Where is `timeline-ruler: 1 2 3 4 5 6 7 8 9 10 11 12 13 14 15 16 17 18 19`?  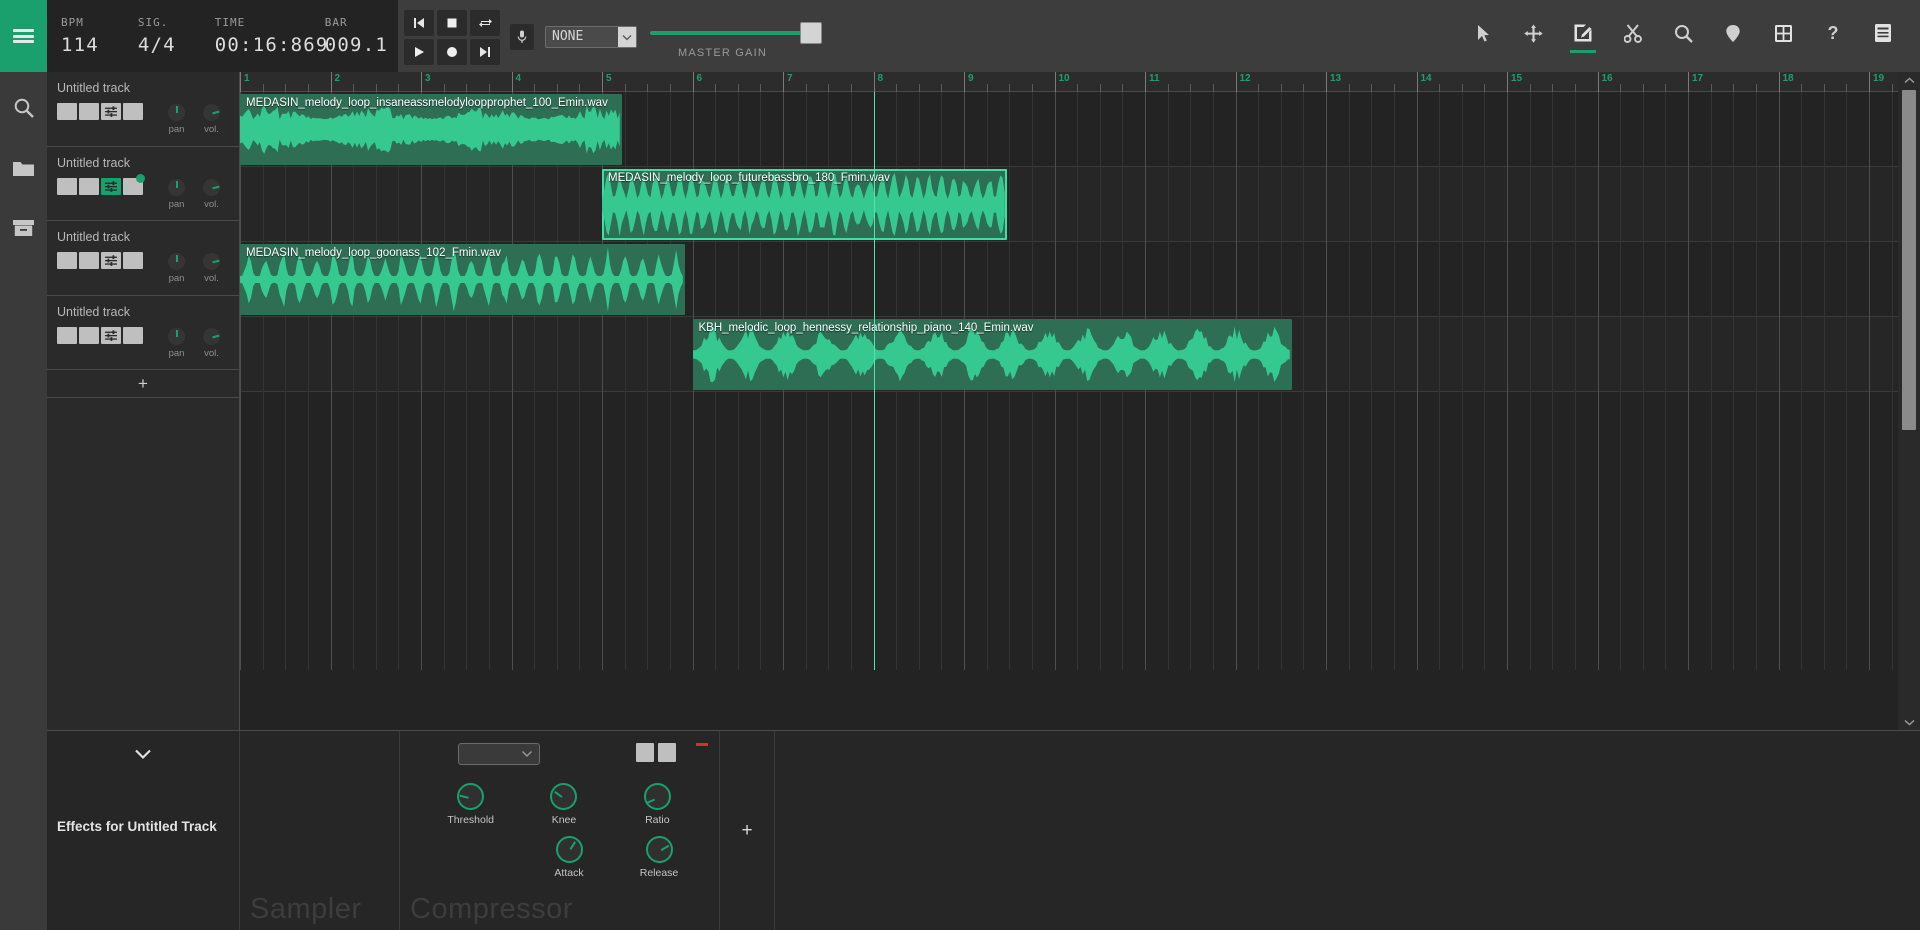
timeline-ruler: 1 2 3 4 5 6 7 8 9 10 11 12 13 14 15 16 17 18 19 is located at coordinates (1069, 82).